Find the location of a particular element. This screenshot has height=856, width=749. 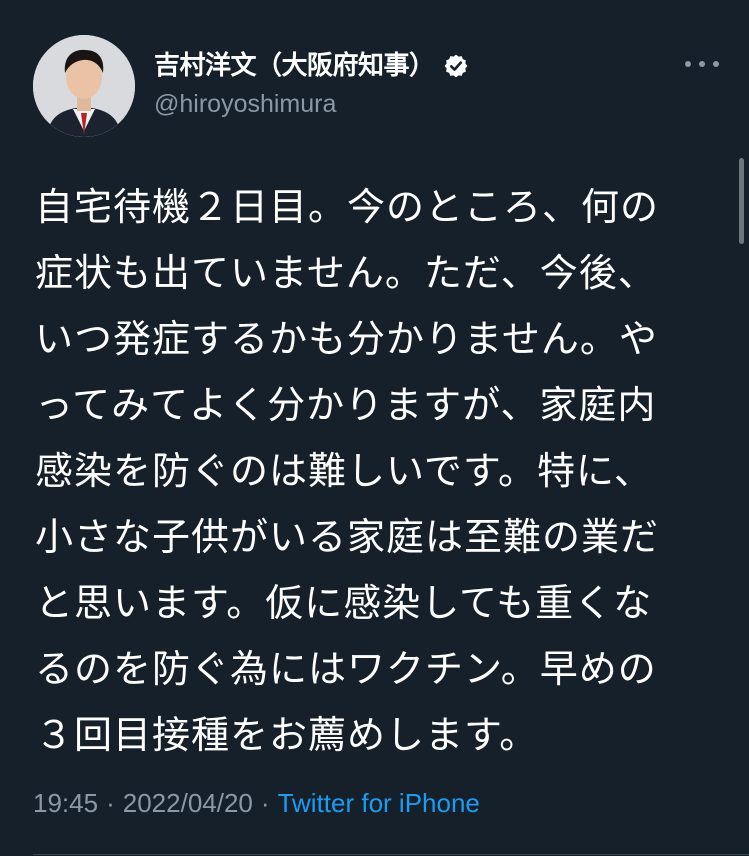

divider is located at coordinates (391, 854).